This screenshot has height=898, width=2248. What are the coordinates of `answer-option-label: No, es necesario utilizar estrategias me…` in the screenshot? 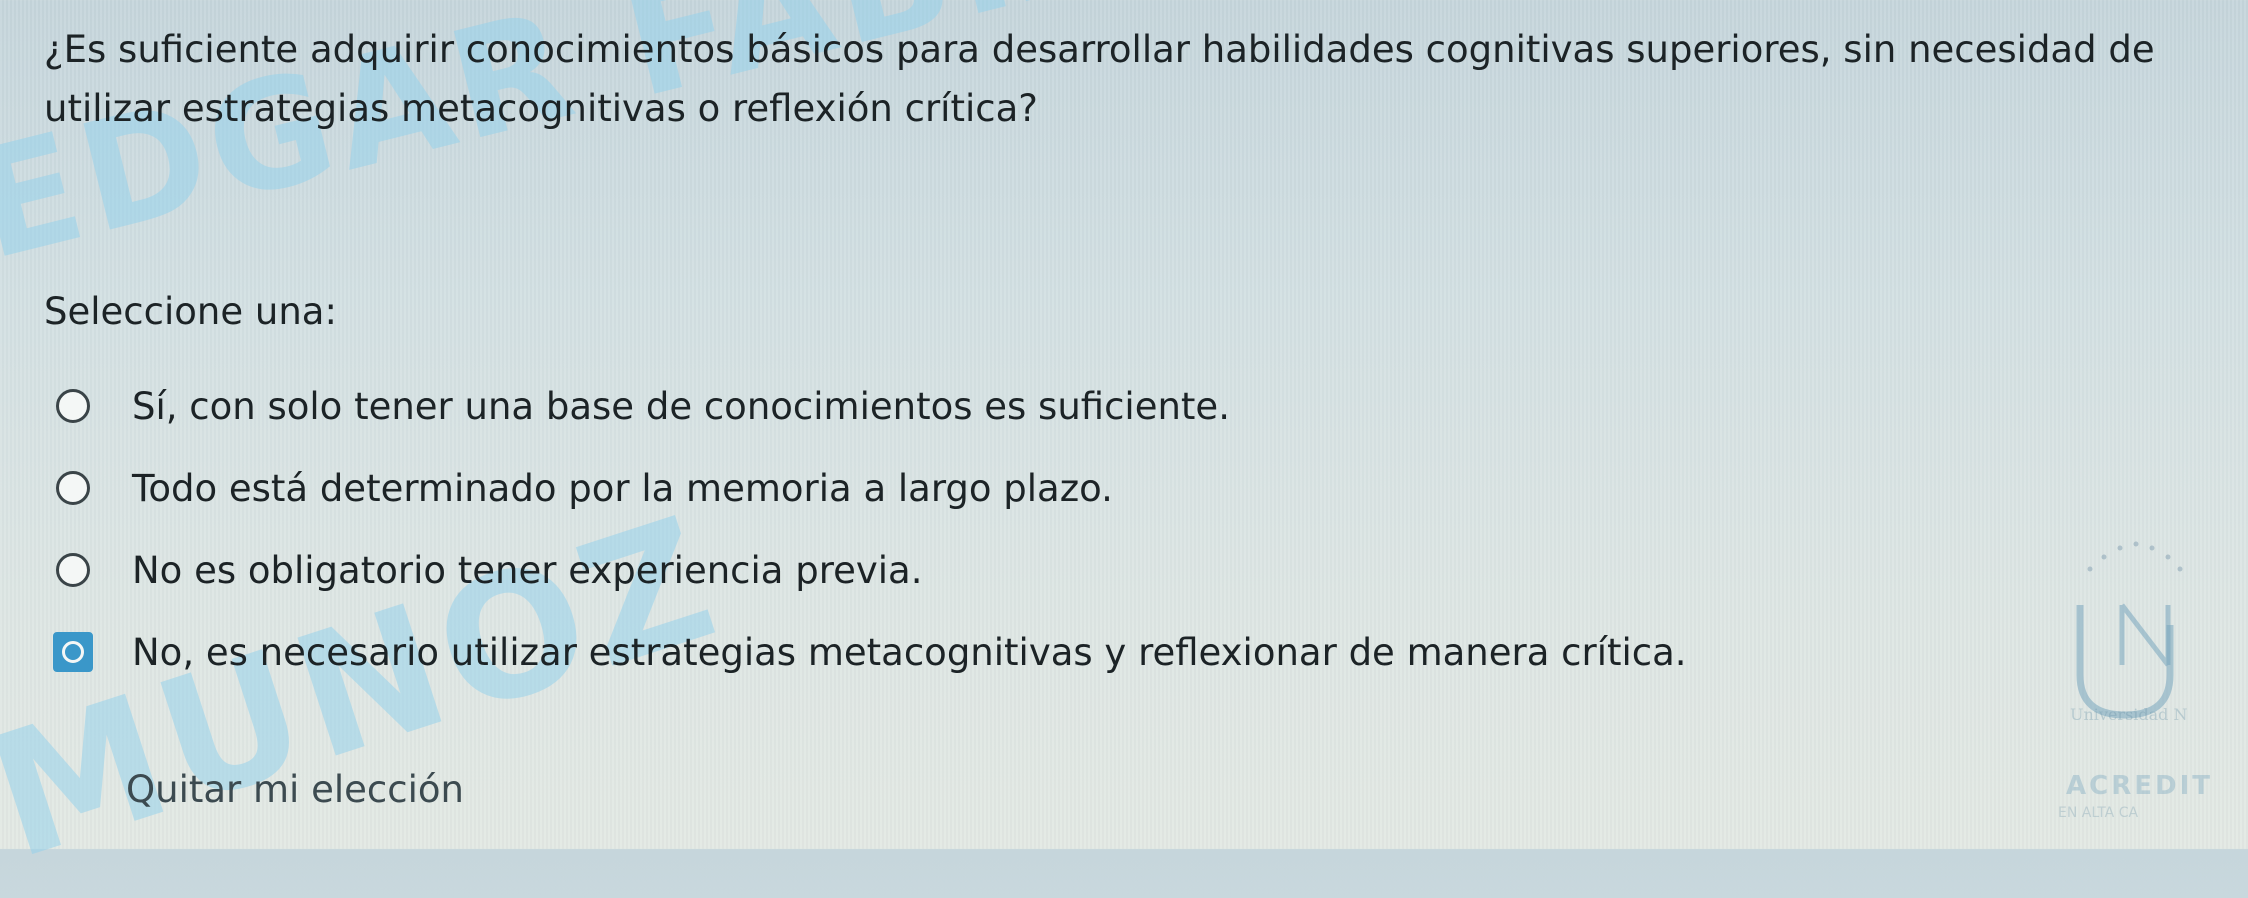 It's located at (909, 652).